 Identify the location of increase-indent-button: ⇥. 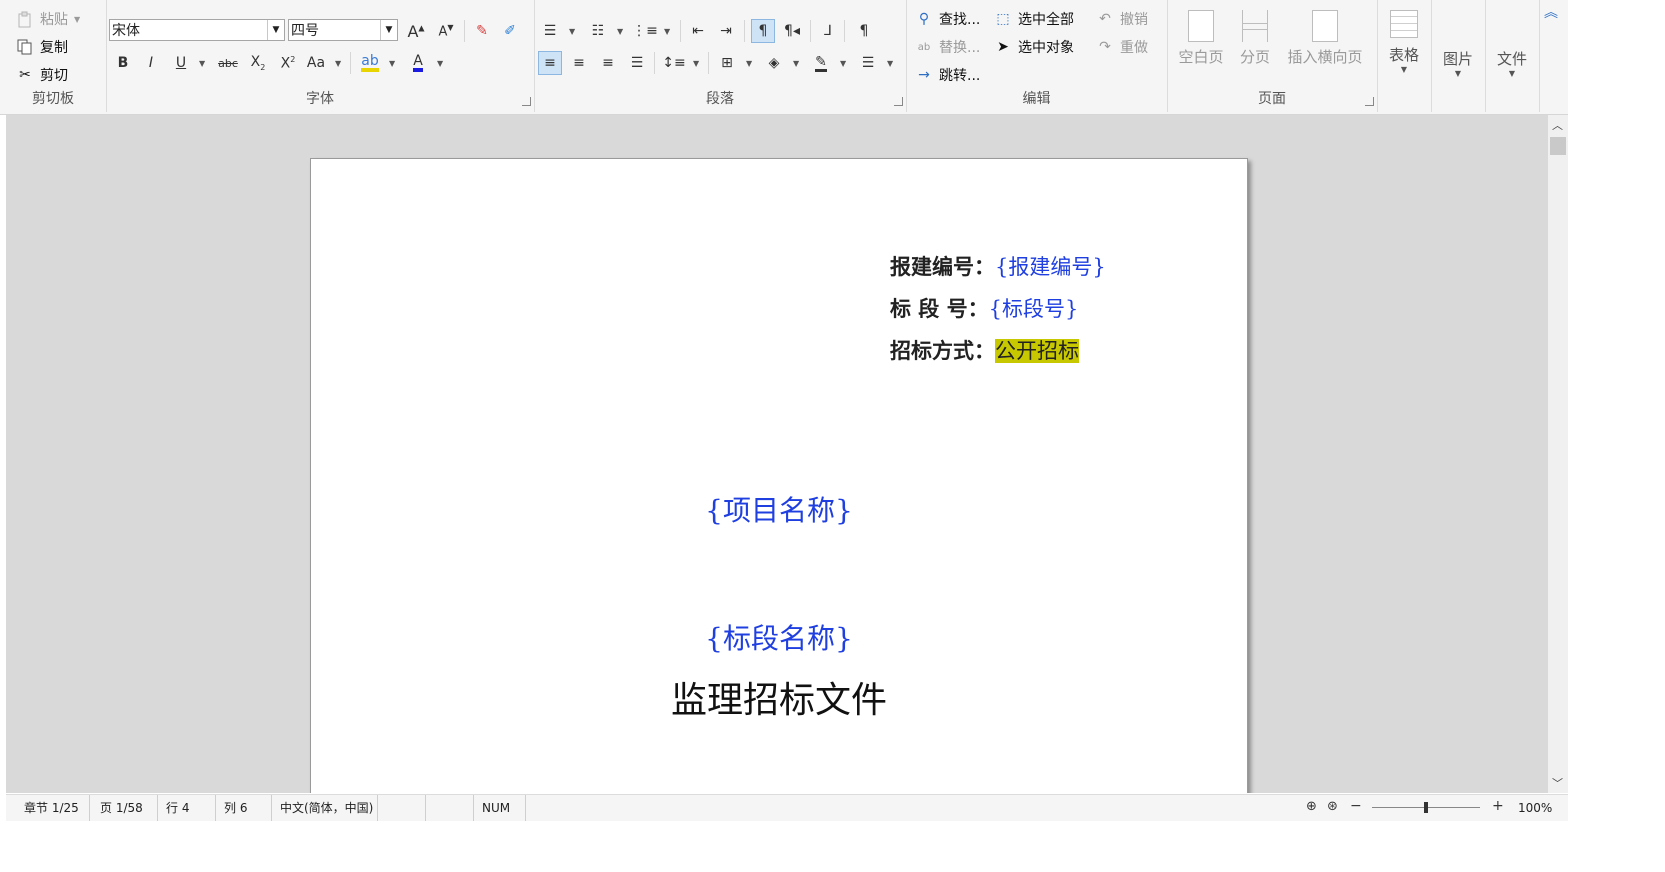
(726, 31).